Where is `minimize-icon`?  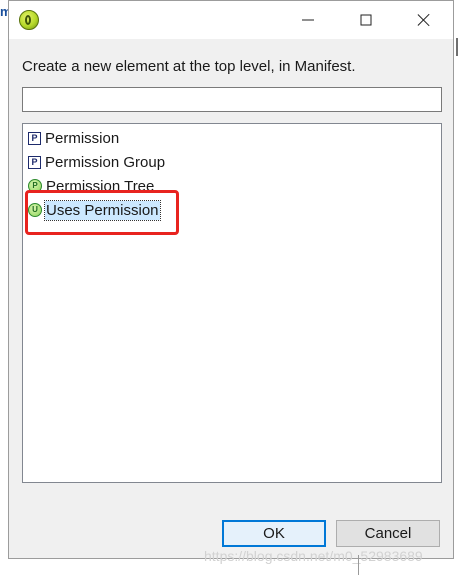 minimize-icon is located at coordinates (308, 20).